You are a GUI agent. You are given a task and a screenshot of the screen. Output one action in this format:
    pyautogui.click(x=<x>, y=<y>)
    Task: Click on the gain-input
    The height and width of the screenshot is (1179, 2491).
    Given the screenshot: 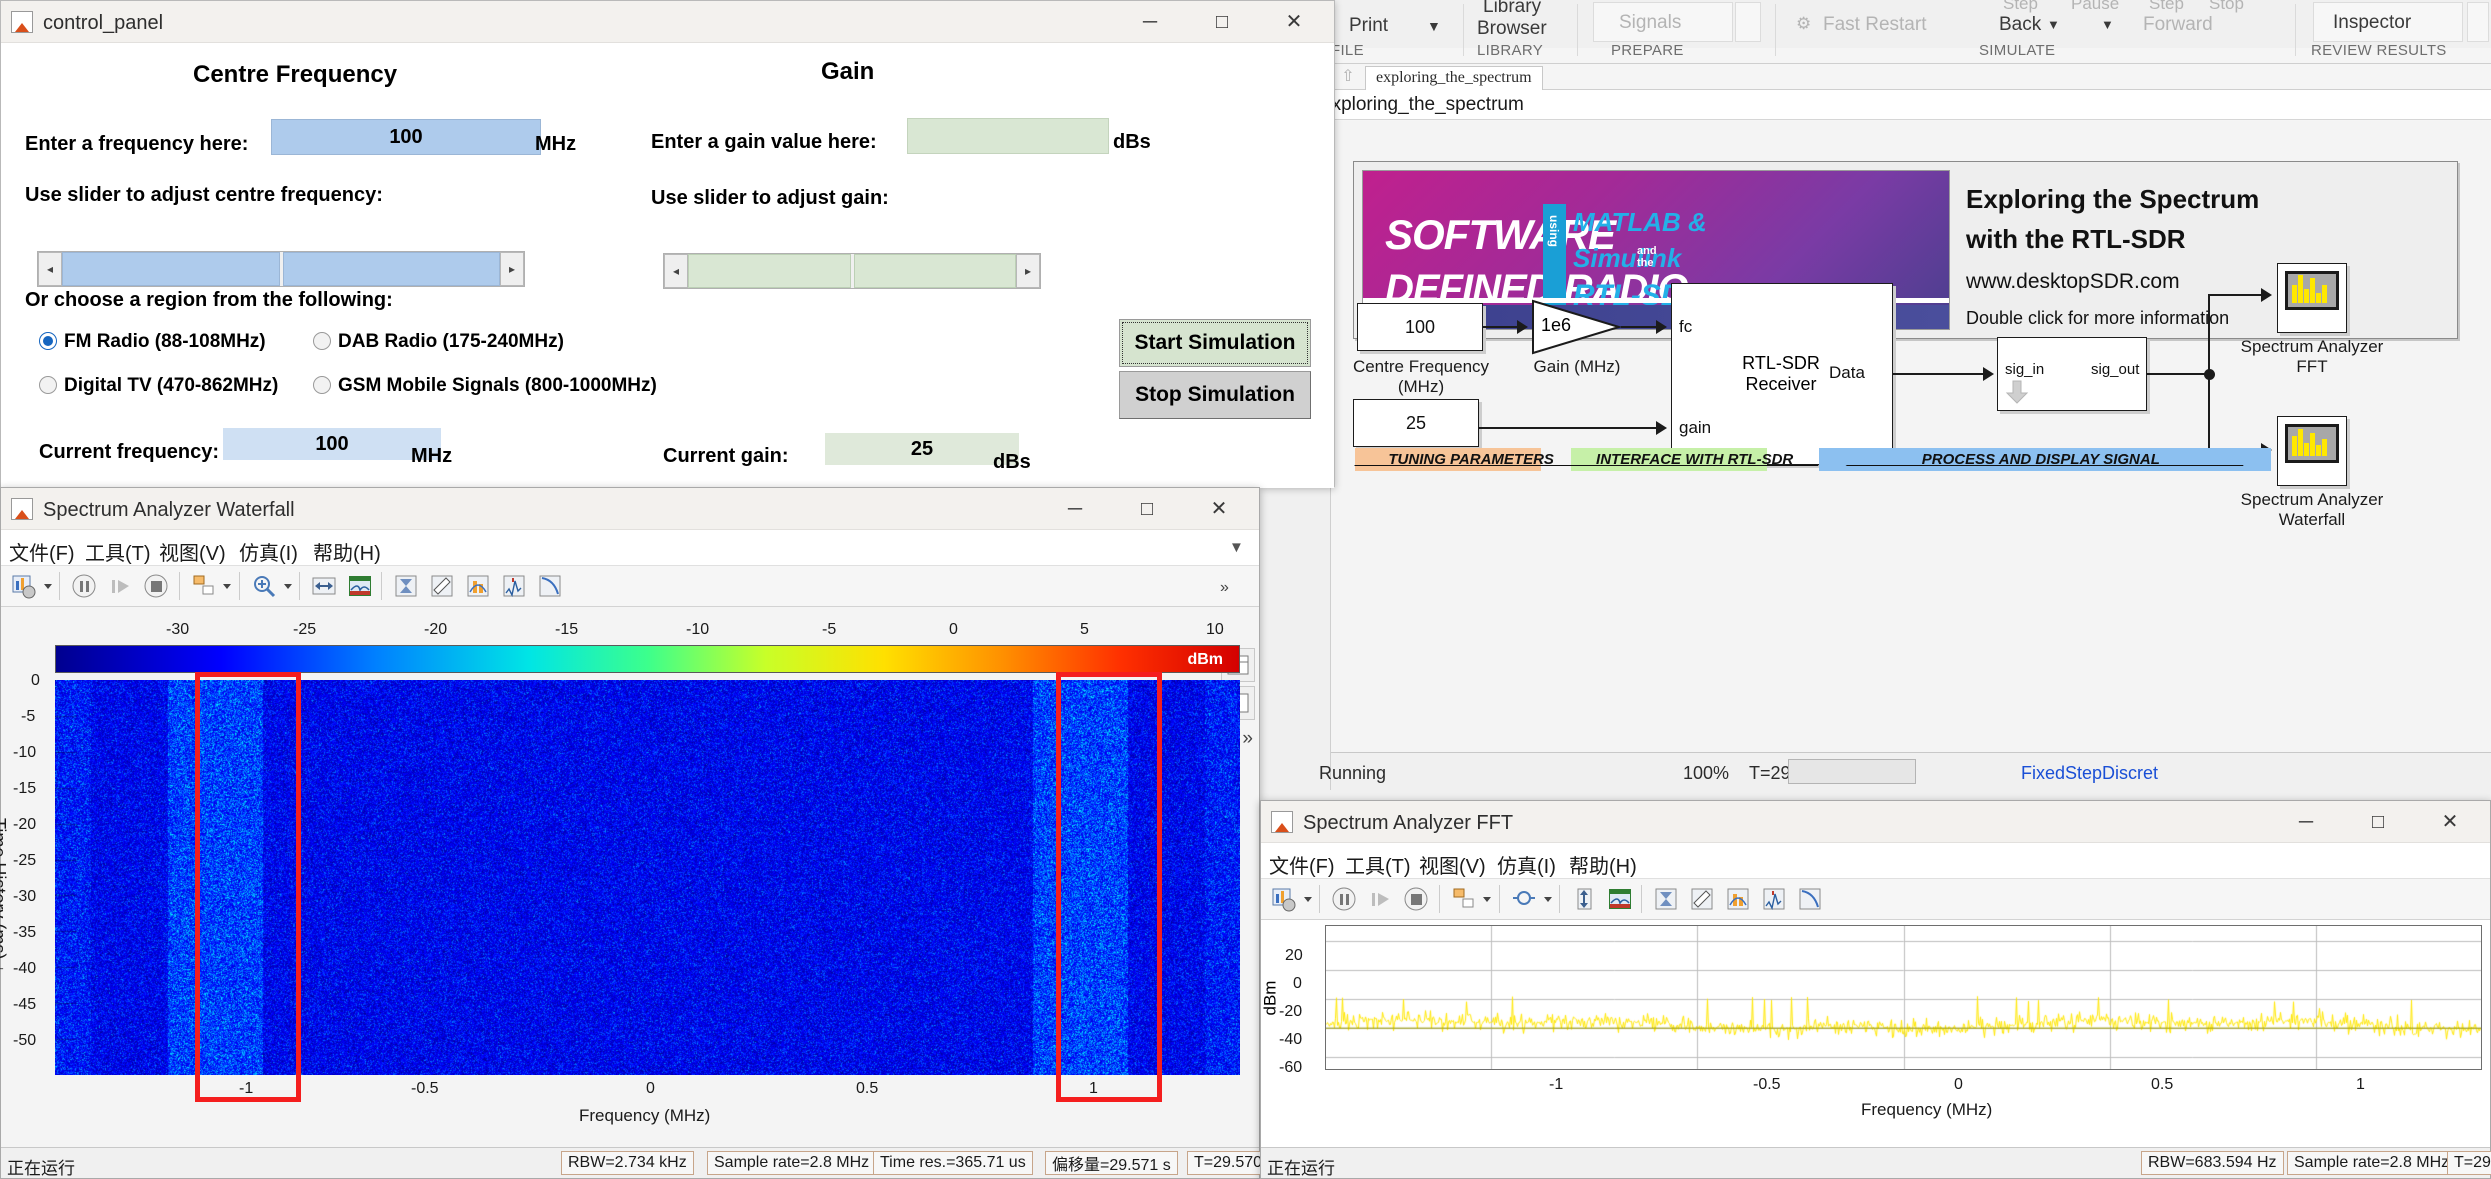 What is the action you would take?
    pyautogui.click(x=1008, y=136)
    